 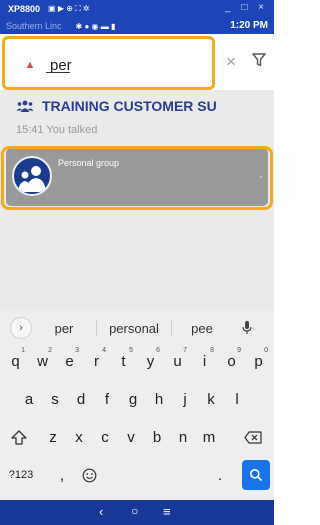 I want to click on keyboard-row-4: ?123 , ., so click(x=137, y=478).